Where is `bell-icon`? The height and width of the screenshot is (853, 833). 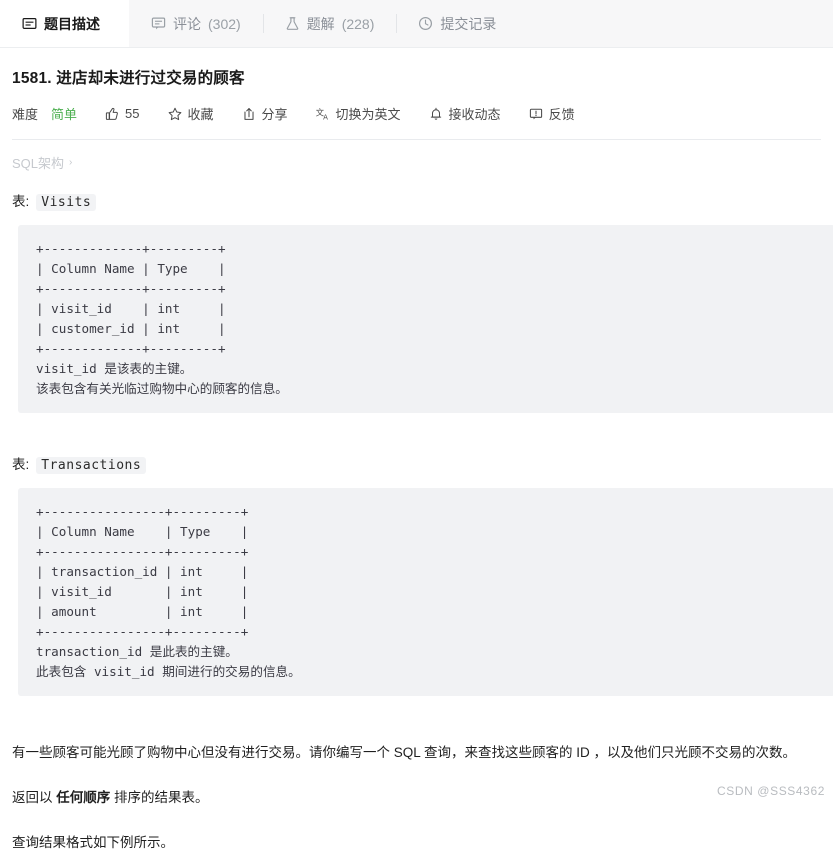 bell-icon is located at coordinates (436, 114).